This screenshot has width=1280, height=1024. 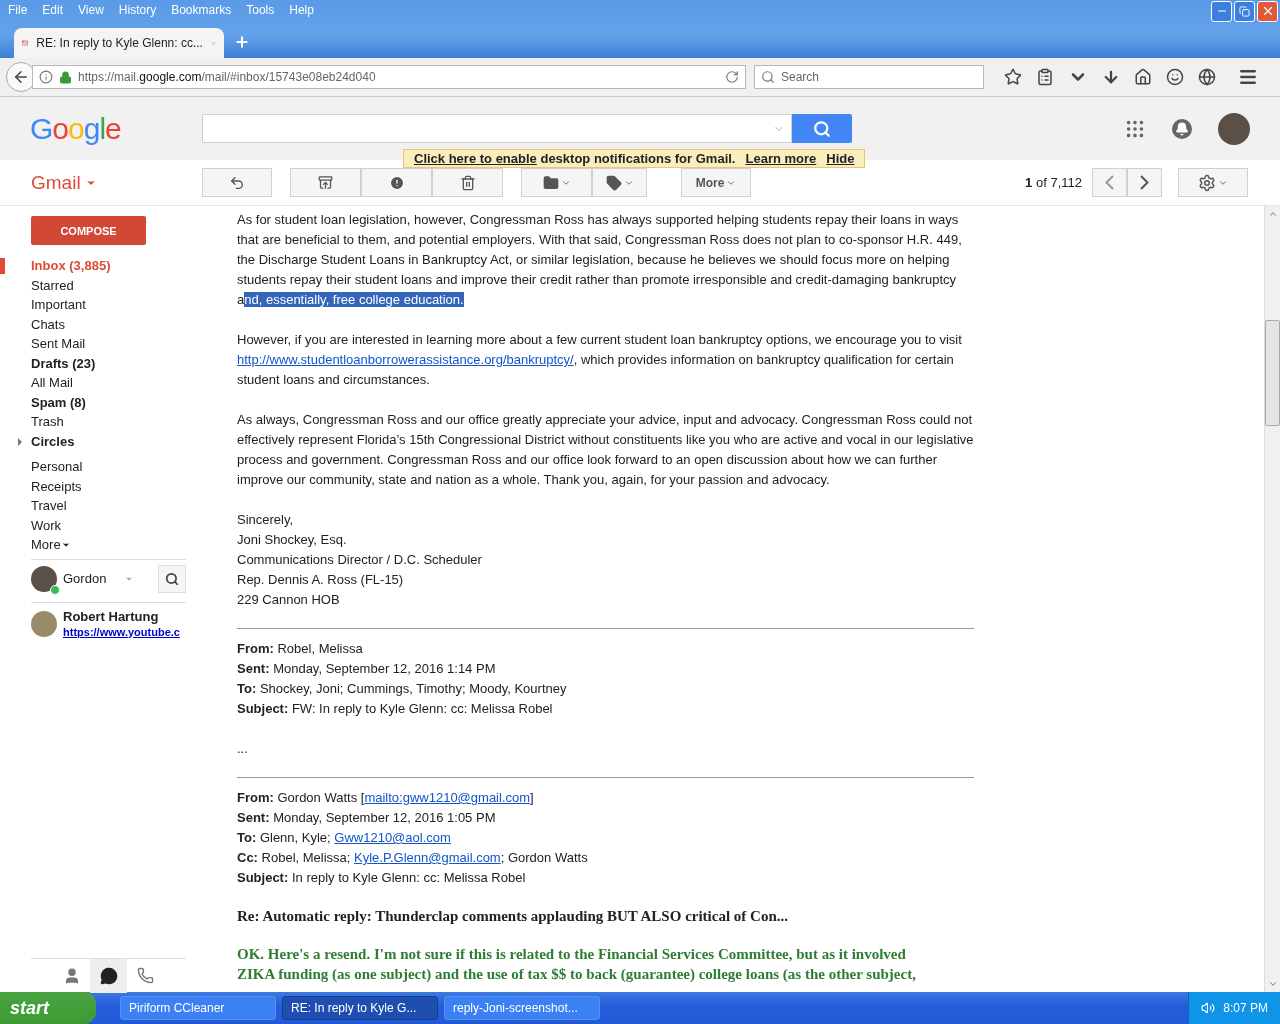 What do you see at coordinates (118, 266) in the screenshot?
I see `folder-item: Inbox (3,885)` at bounding box center [118, 266].